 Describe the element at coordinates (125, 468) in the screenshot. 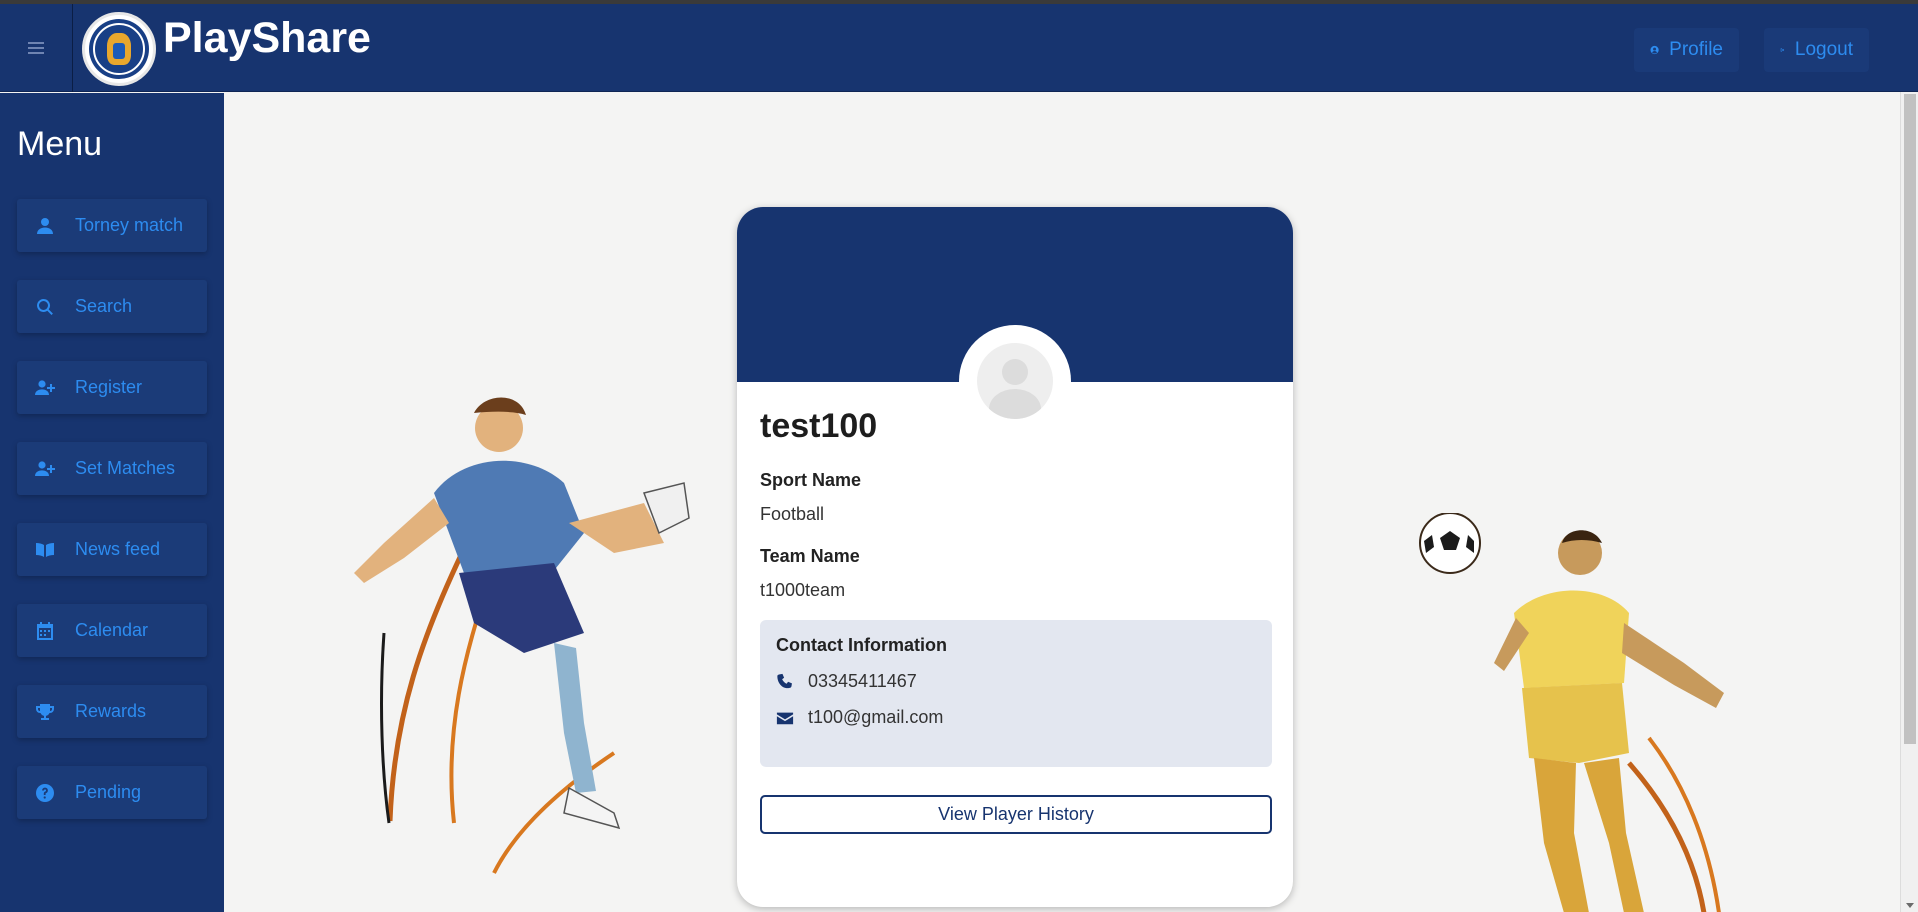

I see `sidebar-item-label: Set Matches` at that location.